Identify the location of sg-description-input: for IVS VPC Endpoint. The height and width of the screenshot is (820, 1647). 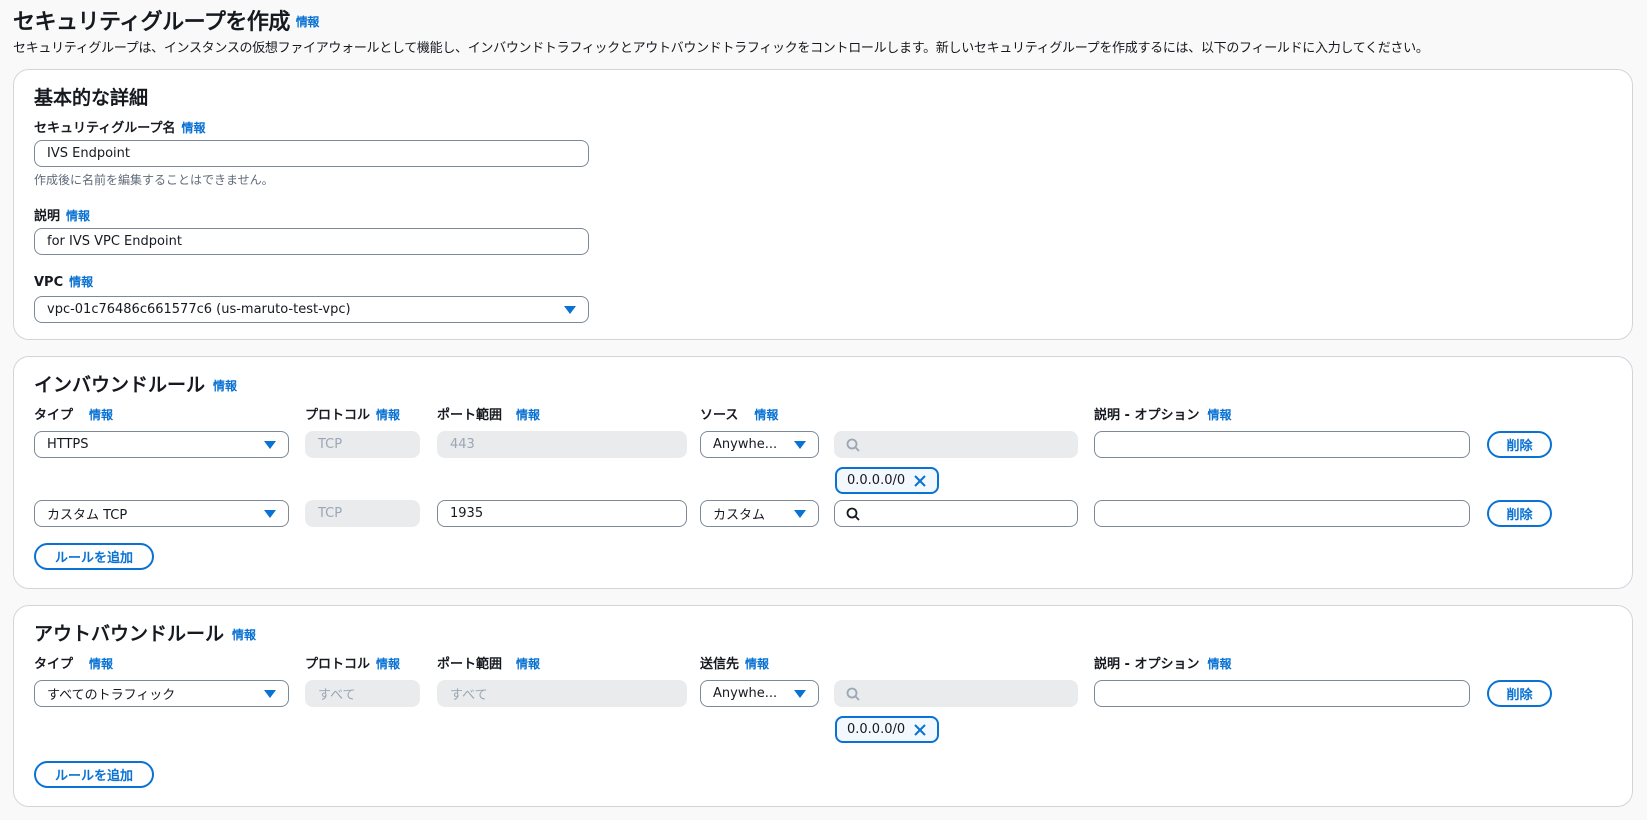
(311, 241).